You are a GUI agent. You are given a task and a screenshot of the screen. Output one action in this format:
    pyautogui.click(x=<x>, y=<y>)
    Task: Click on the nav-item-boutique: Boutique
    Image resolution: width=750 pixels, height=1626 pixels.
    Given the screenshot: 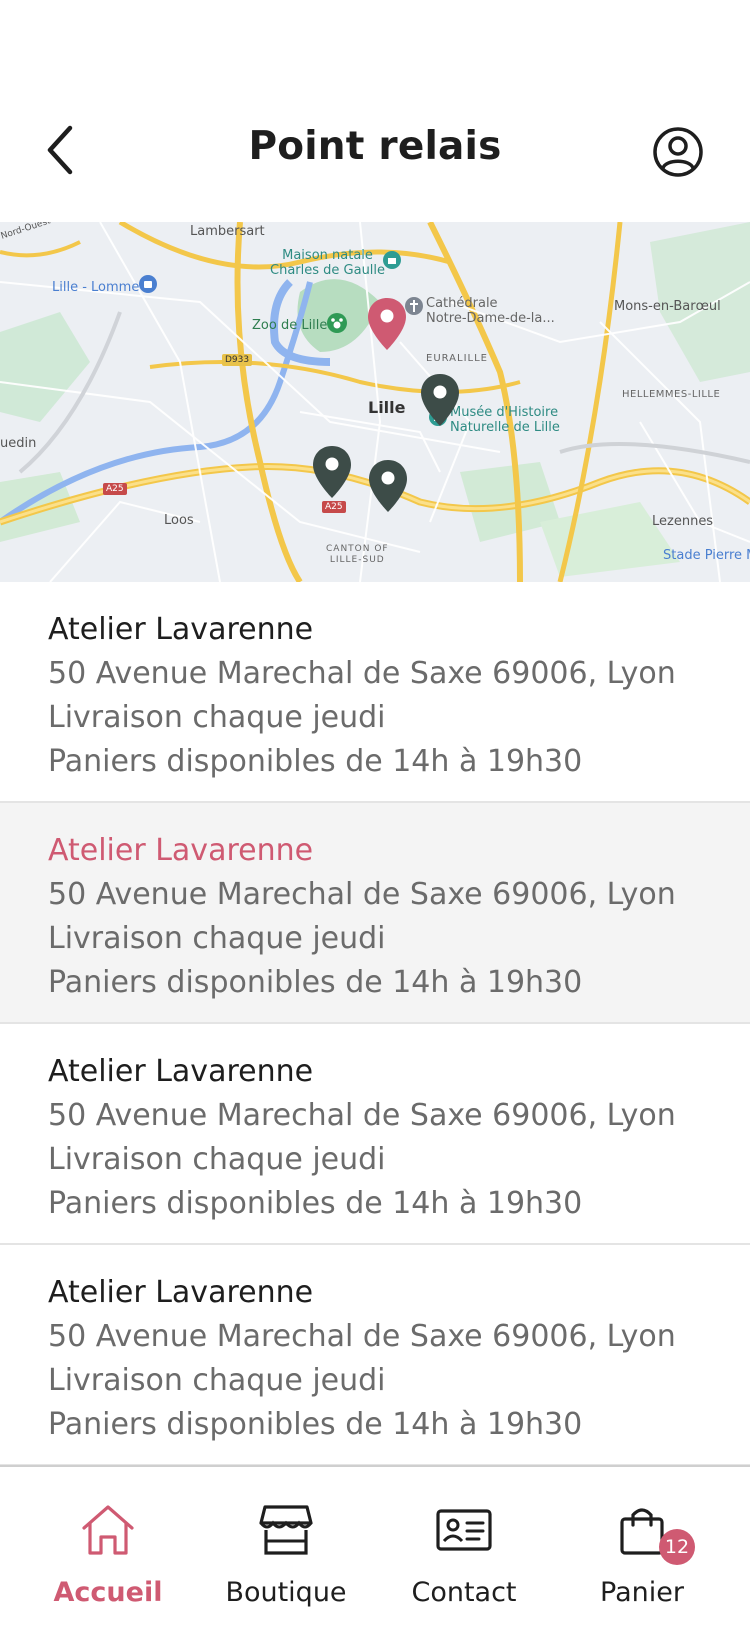 What is the action you would take?
    pyautogui.click(x=286, y=1546)
    